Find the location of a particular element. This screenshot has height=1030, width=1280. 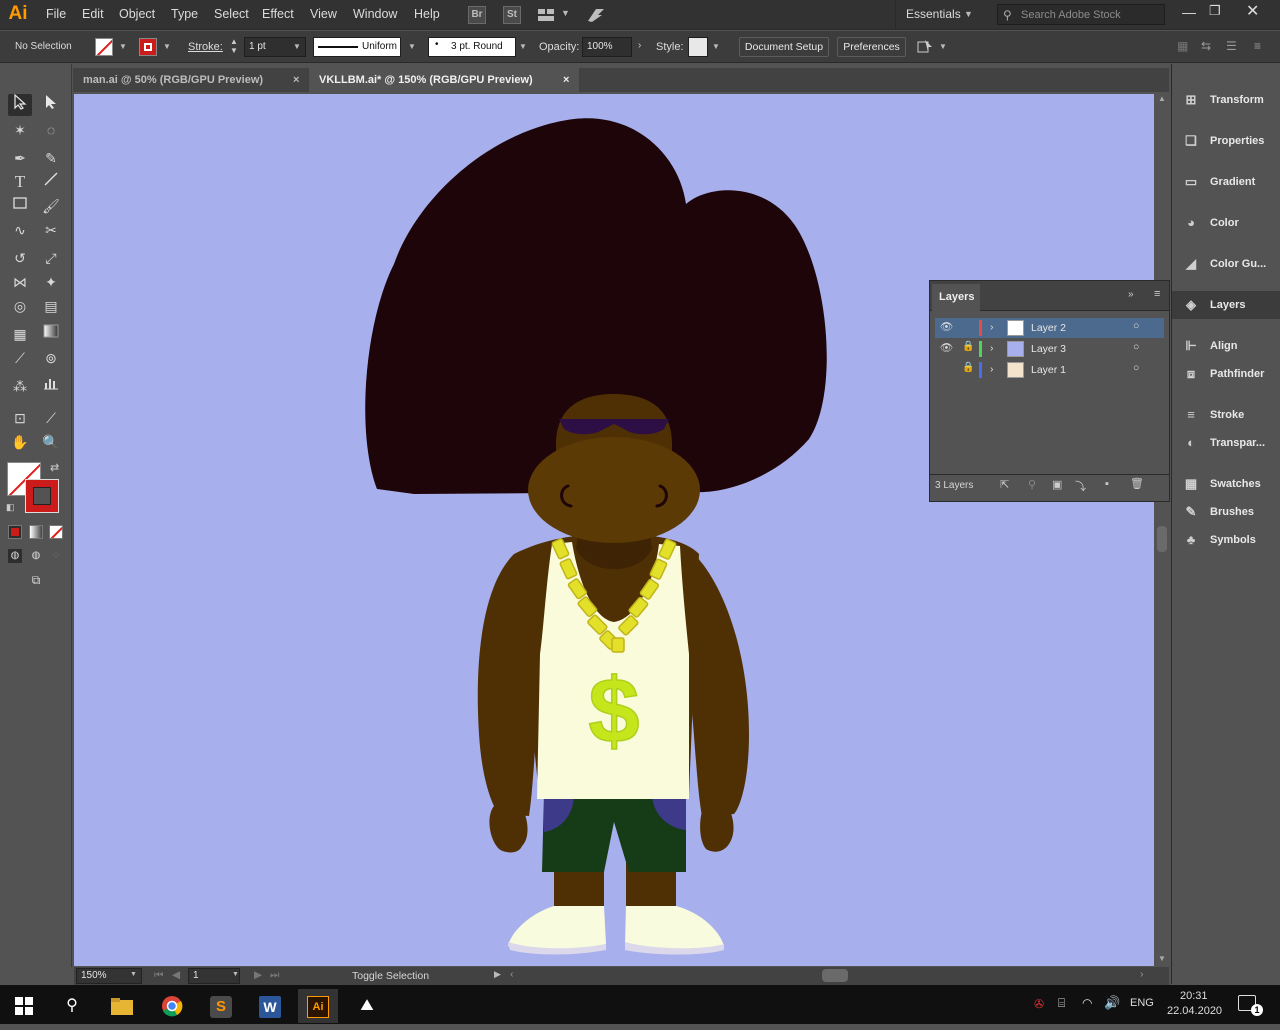

menu-edit: Edit is located at coordinates (93, 14).